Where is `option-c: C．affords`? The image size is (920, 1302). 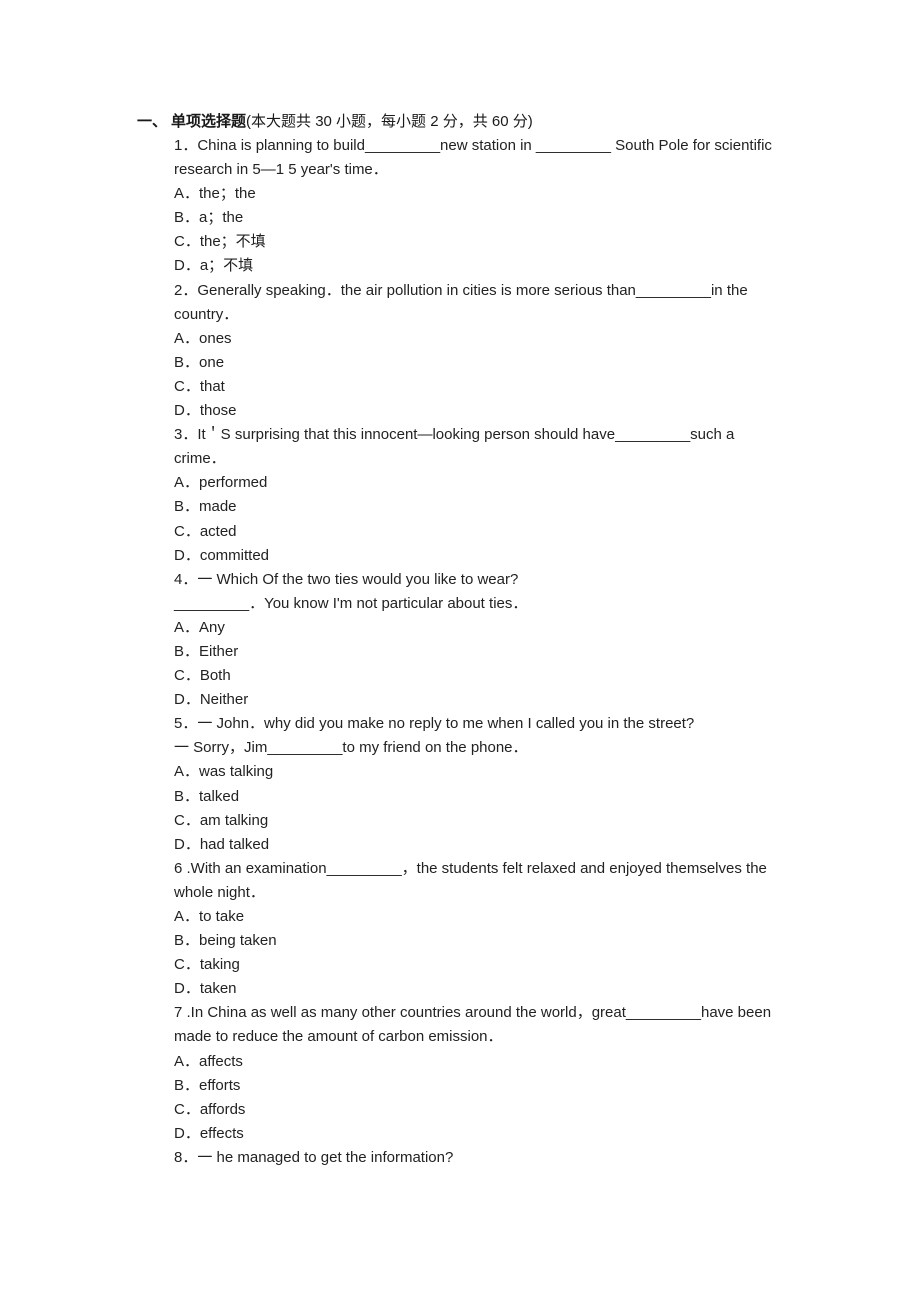
option-c: C．affords is located at coordinates (210, 1109).